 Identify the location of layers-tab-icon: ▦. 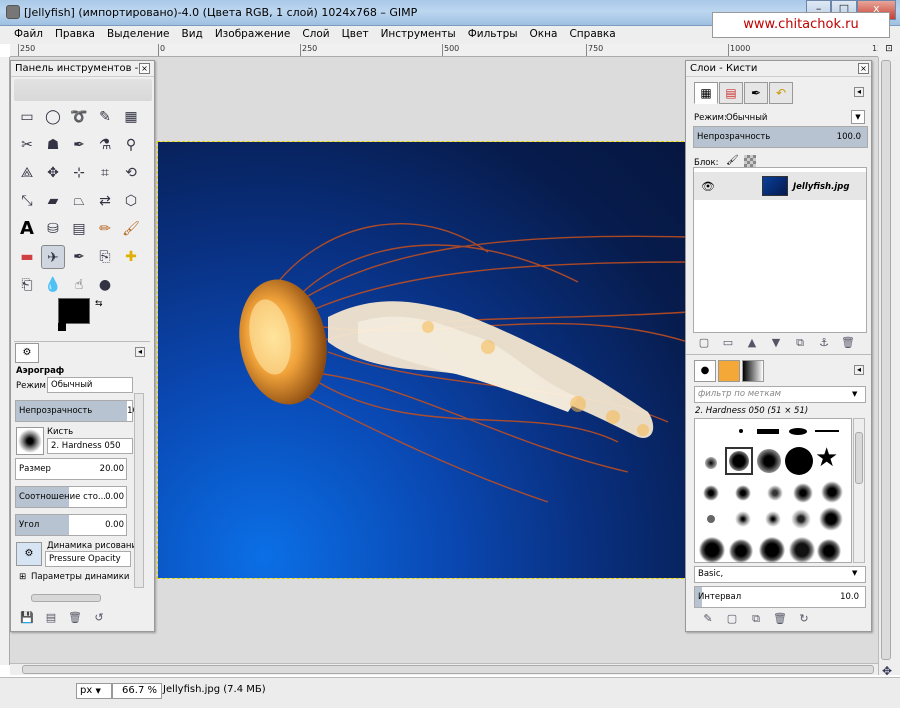
(706, 93).